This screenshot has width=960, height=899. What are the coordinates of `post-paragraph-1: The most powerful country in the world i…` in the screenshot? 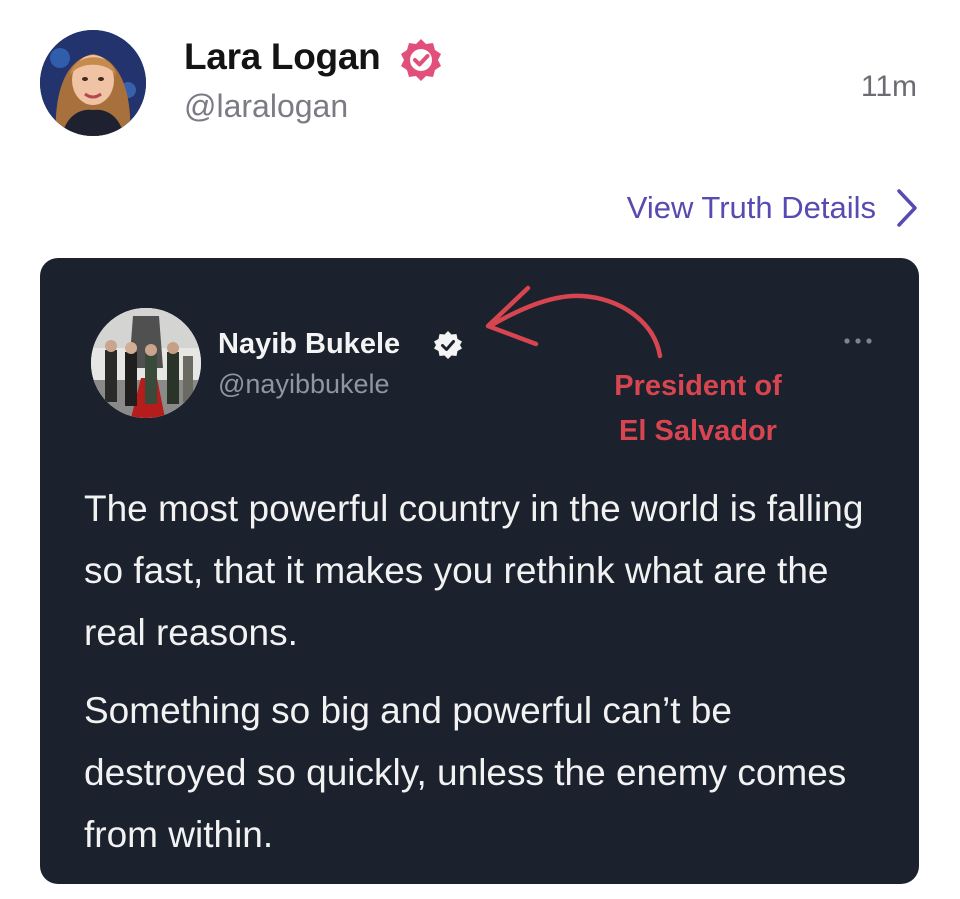 It's located at (474, 570).